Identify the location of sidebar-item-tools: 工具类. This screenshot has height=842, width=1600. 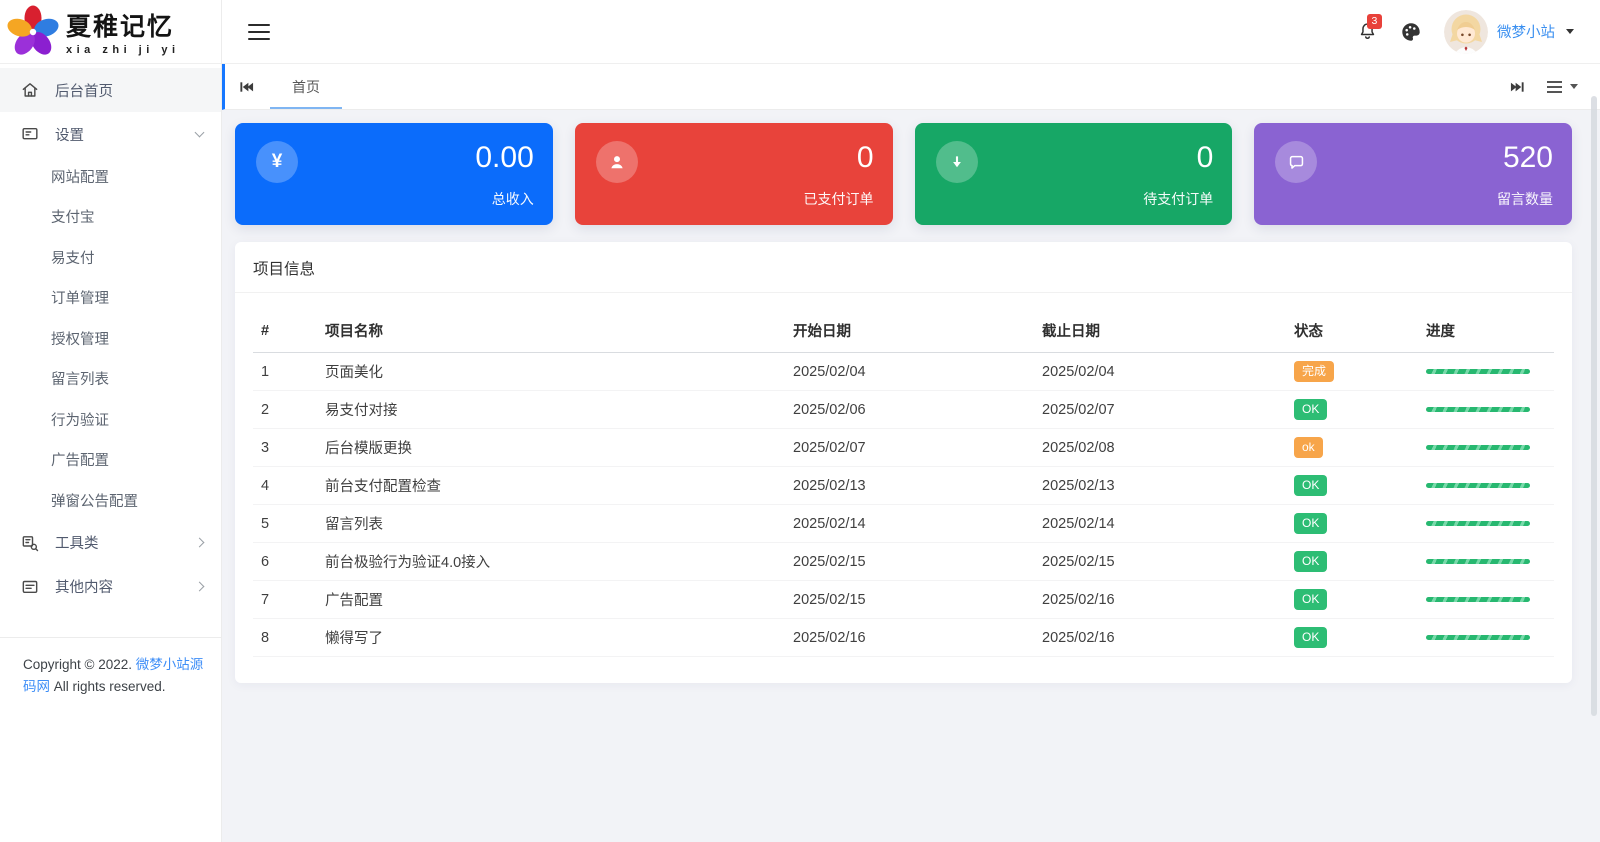
(110, 543).